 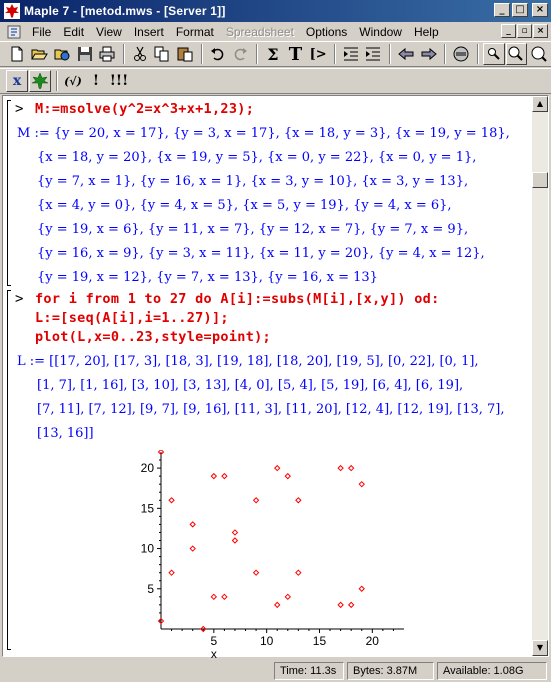 I want to click on maple-input-line: L:=[seq(A[i],i=1..27)];, so click(x=132, y=318).